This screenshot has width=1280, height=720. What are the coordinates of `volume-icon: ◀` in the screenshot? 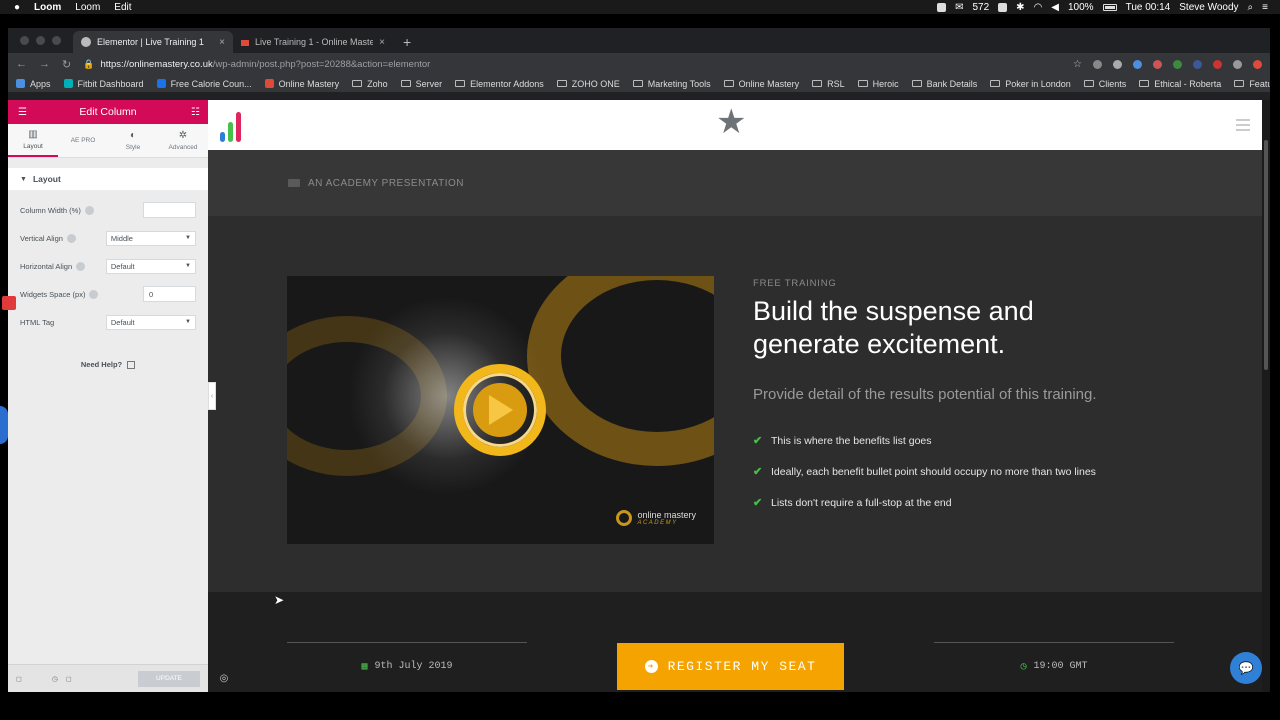 It's located at (1055, 7).